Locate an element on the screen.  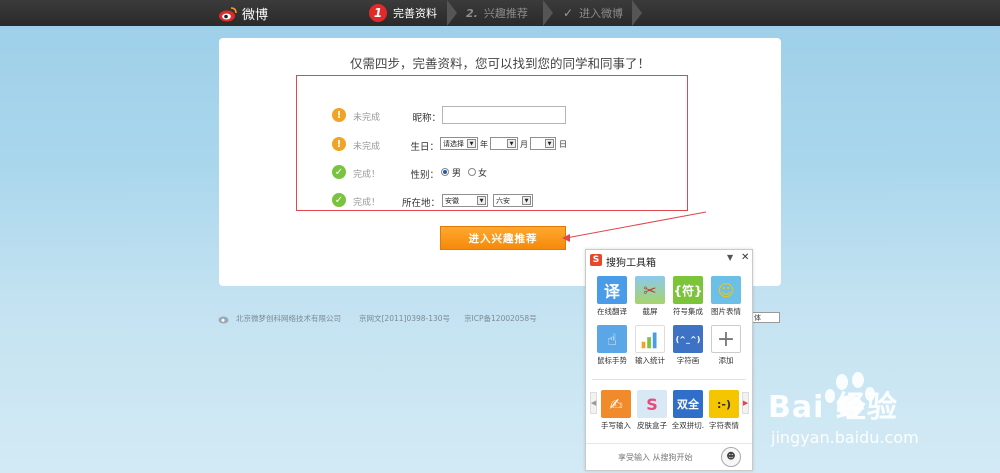
tool-skin-box: S 皮肤盒子 is located at coordinates (652, 410).